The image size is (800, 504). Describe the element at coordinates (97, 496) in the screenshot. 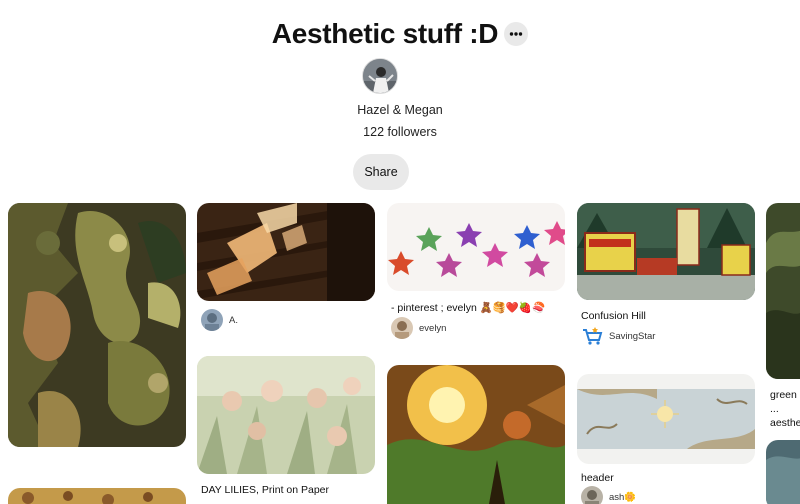

I see `pin-image-pattern` at that location.